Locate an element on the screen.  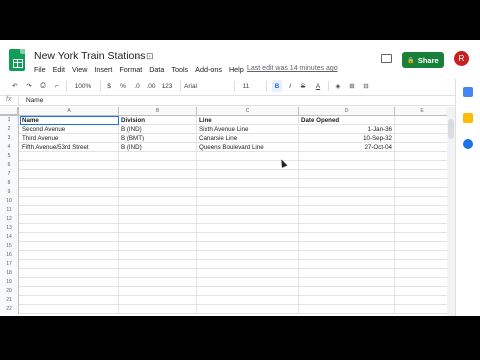
row-number: 5 is located at coordinates (9, 156).